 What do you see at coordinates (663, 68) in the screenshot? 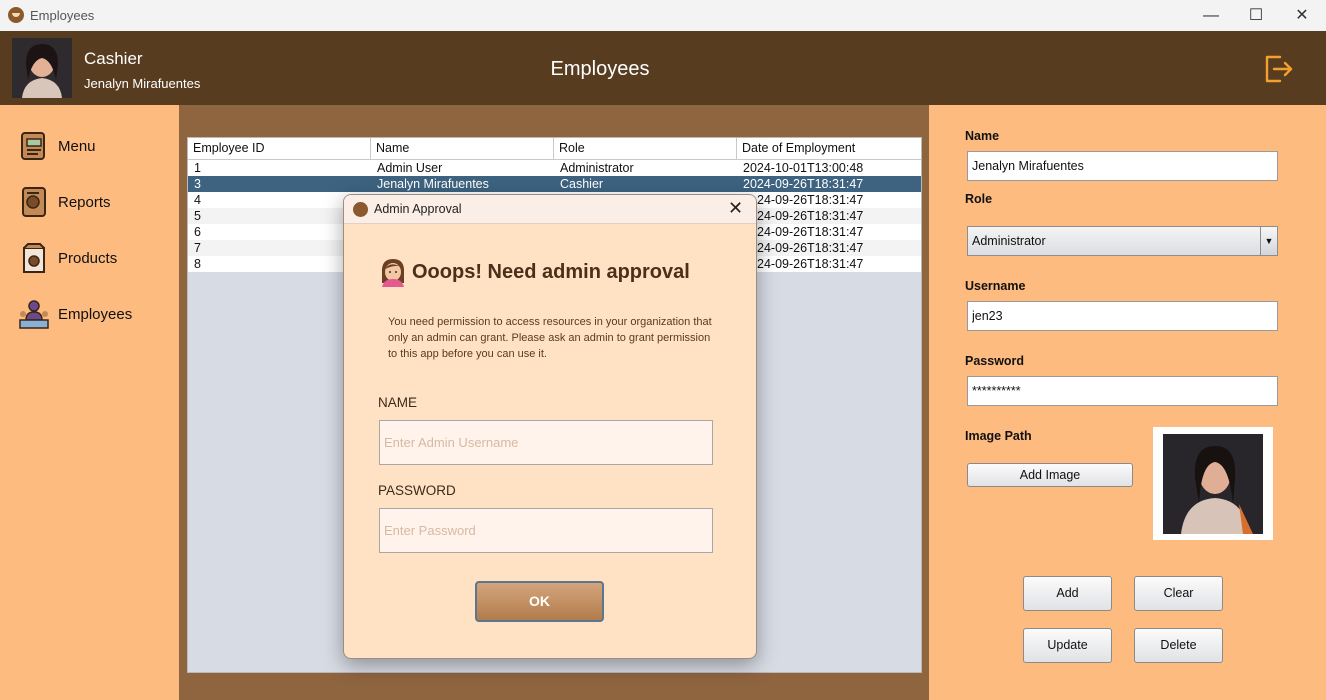
I see `app-header: Cashier Jenalyn Mirafuentes Employees` at bounding box center [663, 68].